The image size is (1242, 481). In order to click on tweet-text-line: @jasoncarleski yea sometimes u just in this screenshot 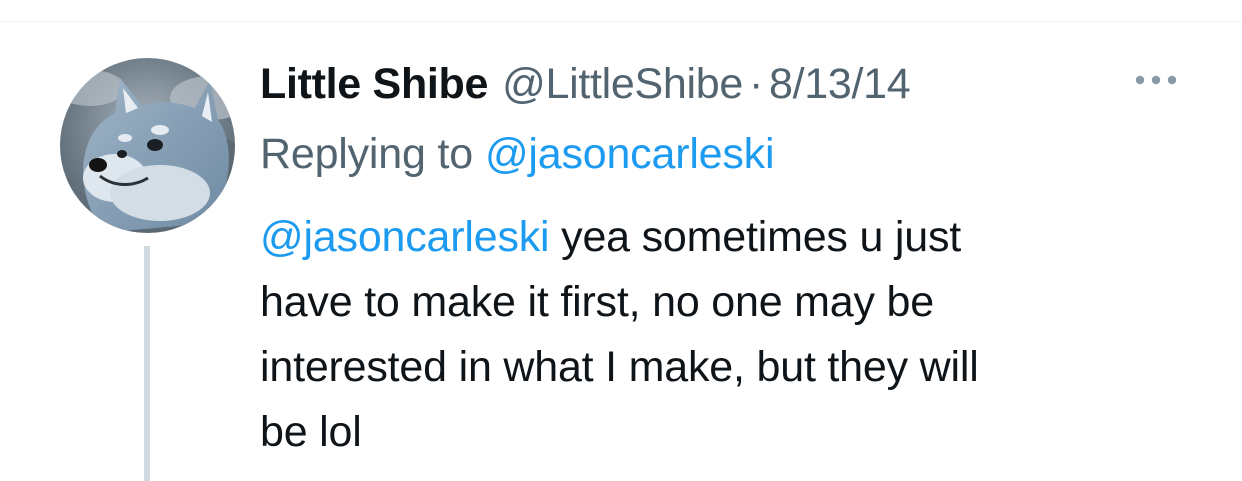, I will do `click(710, 237)`.